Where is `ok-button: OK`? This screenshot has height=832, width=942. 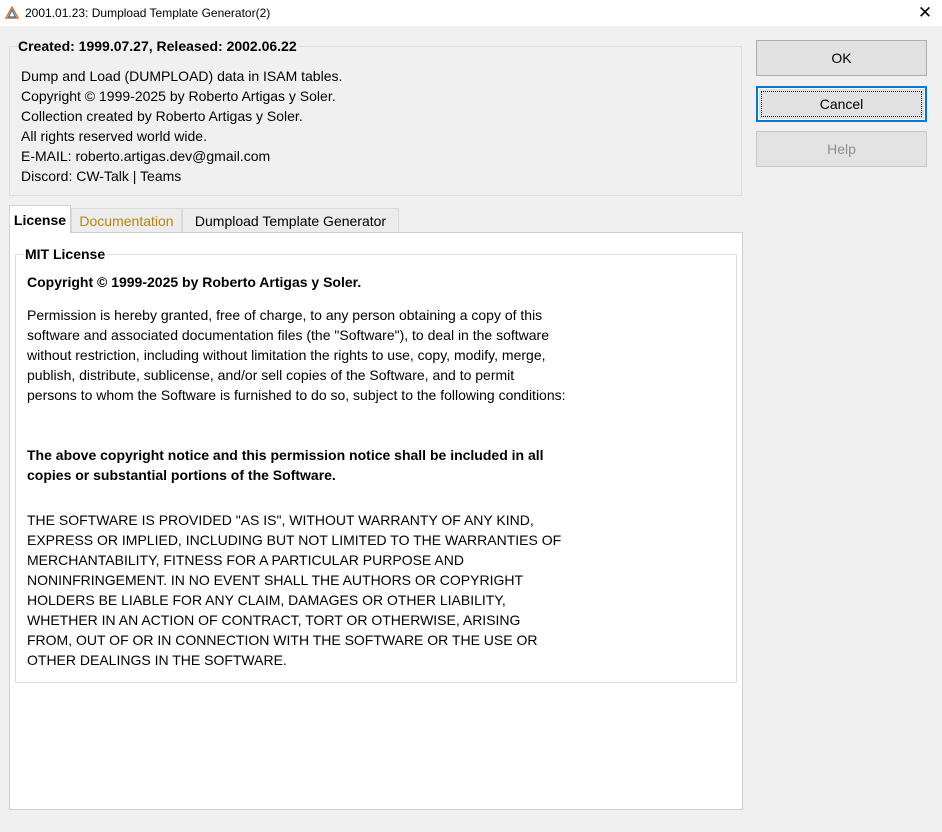
ok-button: OK is located at coordinates (841, 58).